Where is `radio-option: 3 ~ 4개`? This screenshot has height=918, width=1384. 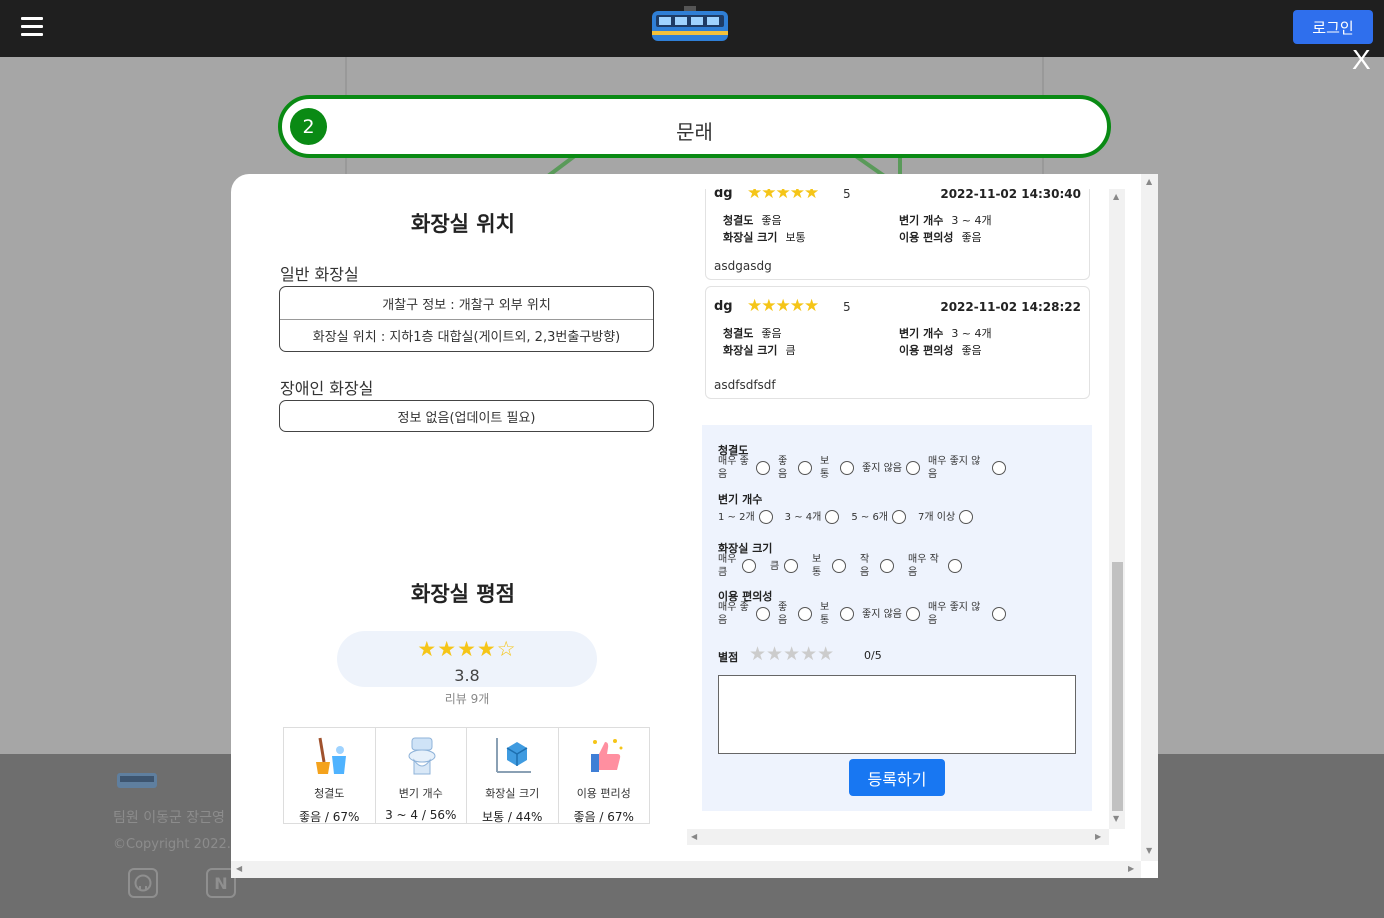
radio-option: 3 ~ 4개 is located at coordinates (812, 517).